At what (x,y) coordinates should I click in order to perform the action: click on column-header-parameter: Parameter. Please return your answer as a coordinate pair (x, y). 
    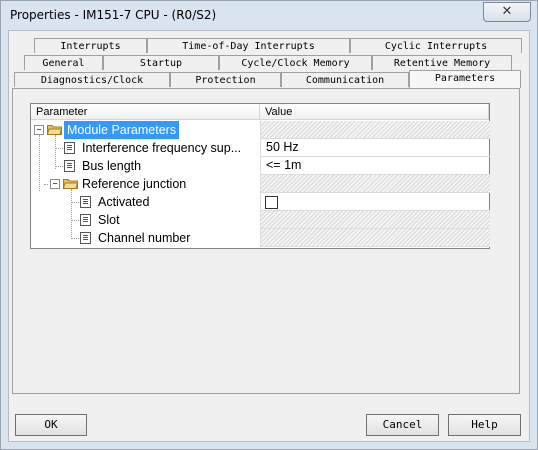
    Looking at the image, I should click on (145, 112).